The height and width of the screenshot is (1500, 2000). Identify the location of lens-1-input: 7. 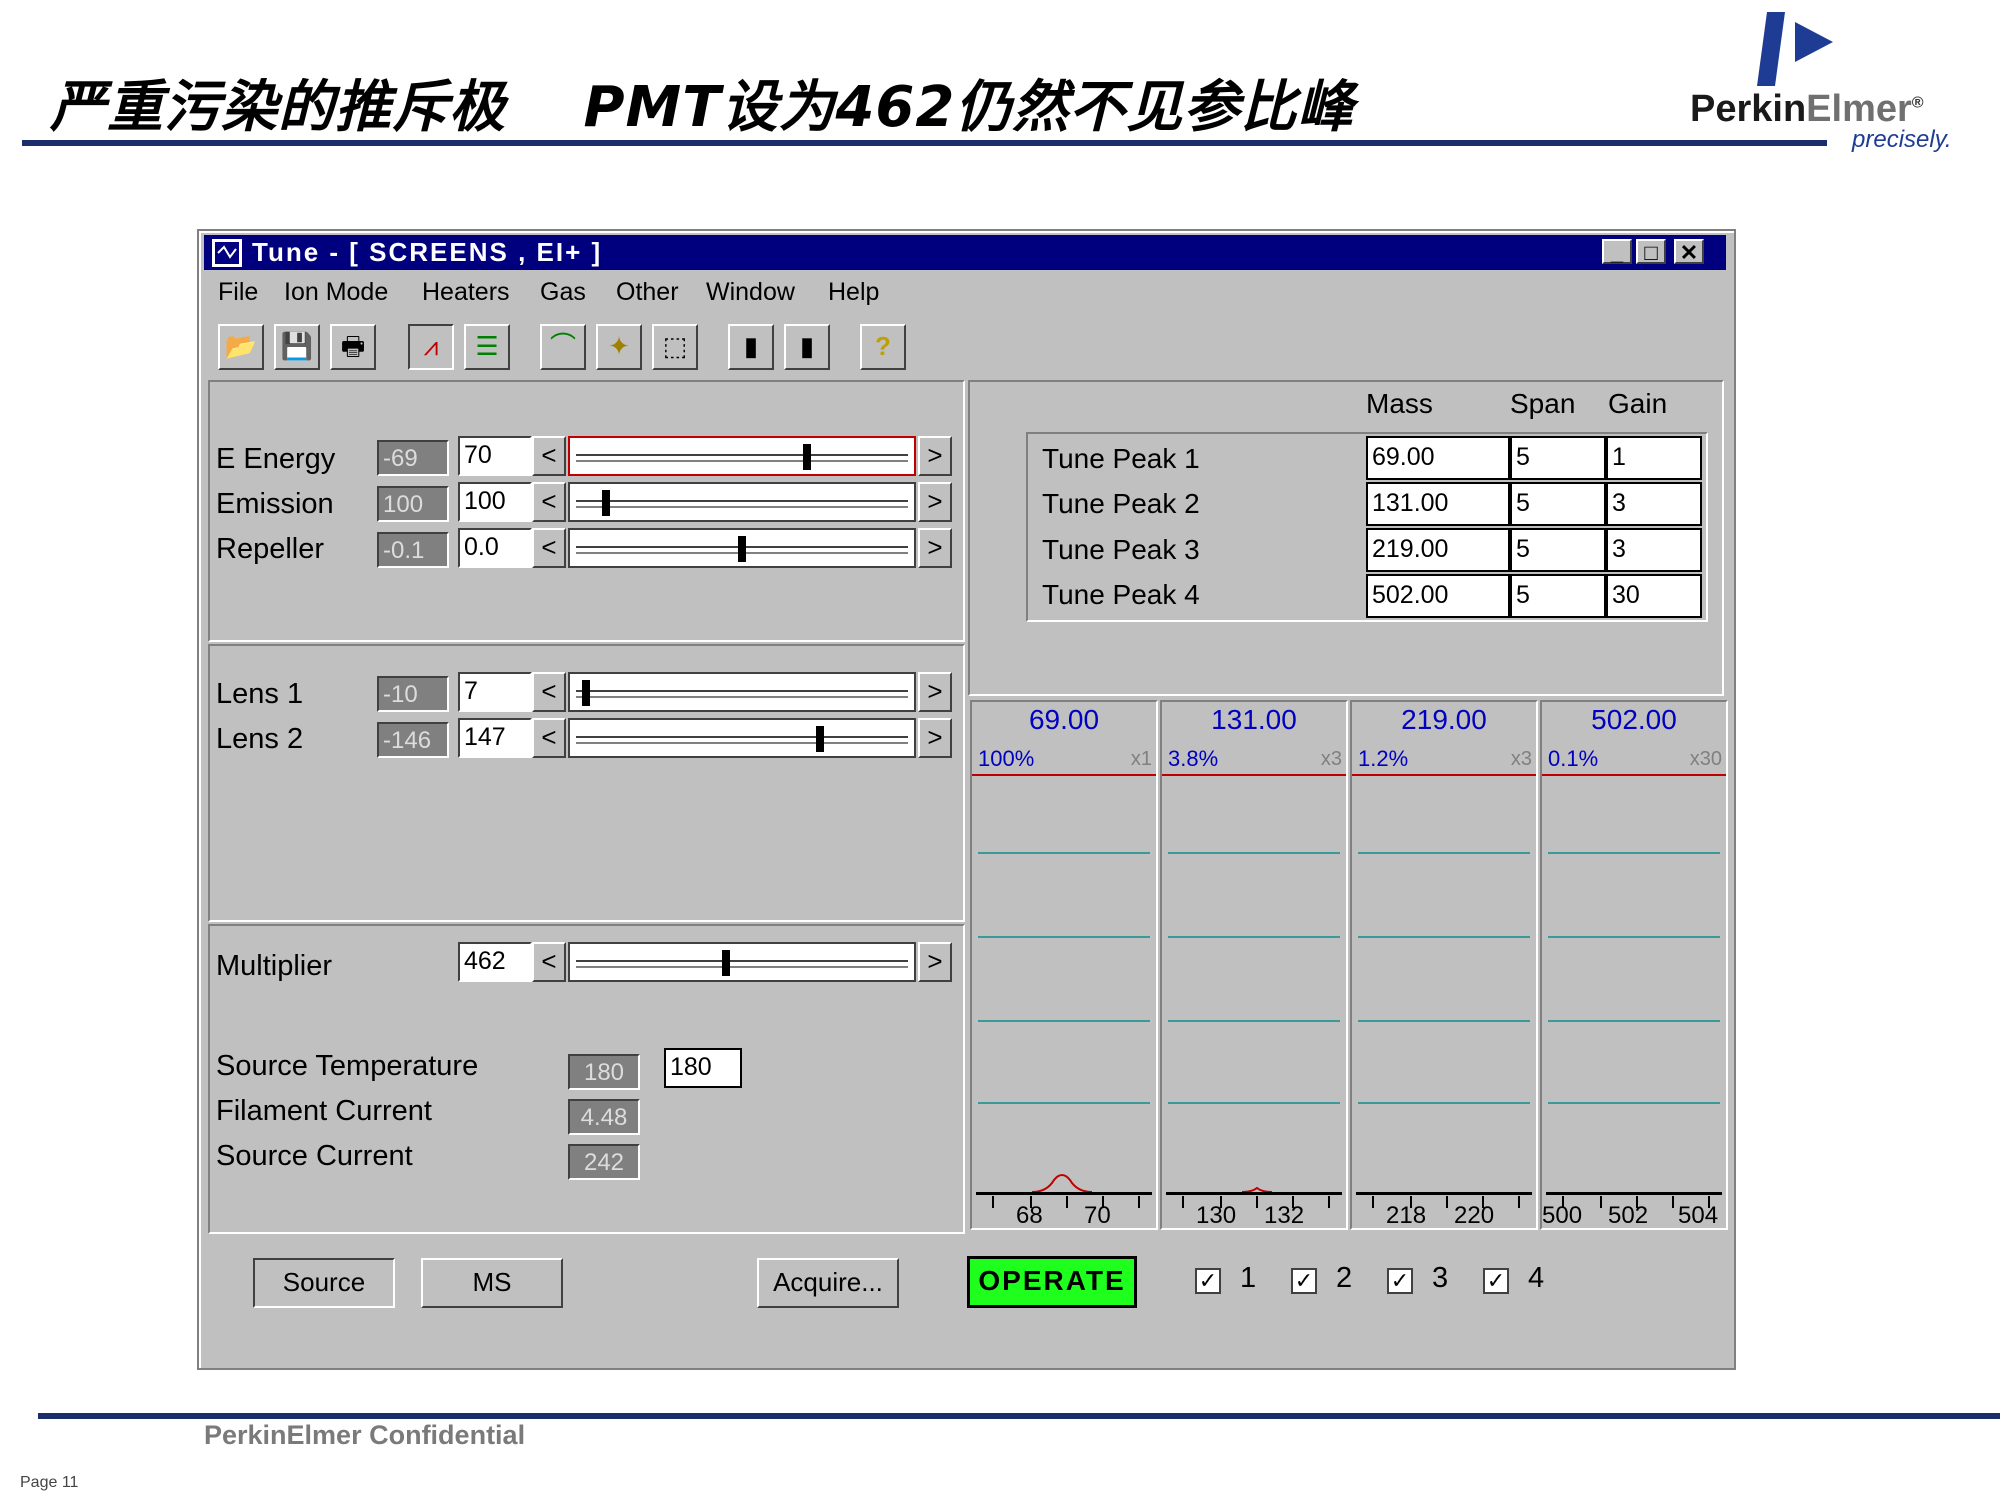
(495, 692).